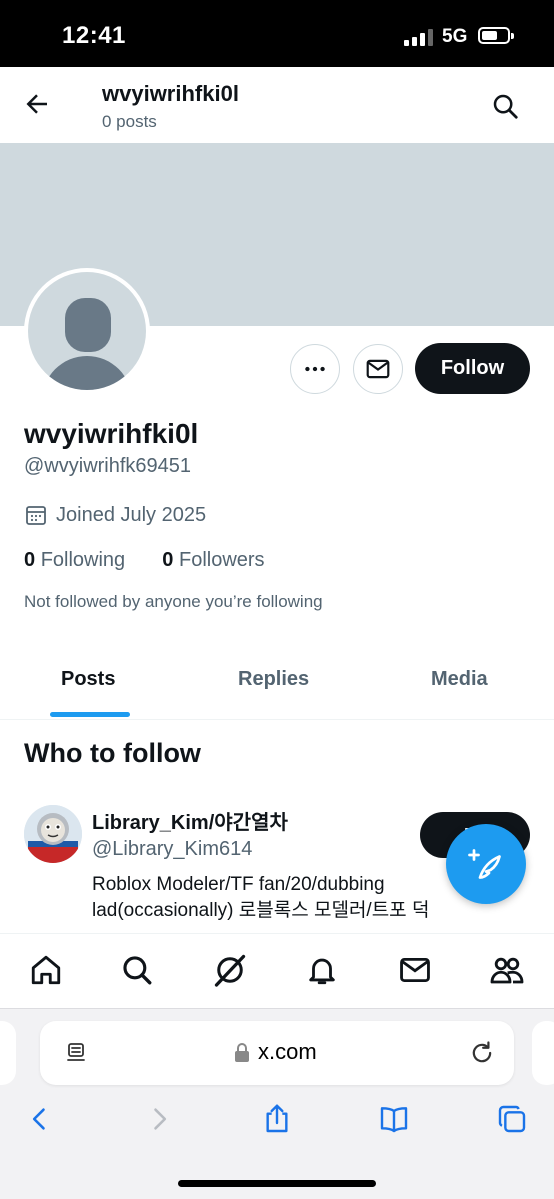 Image resolution: width=554 pixels, height=1199 pixels. I want to click on bottom-navigation, so click(277, 970).